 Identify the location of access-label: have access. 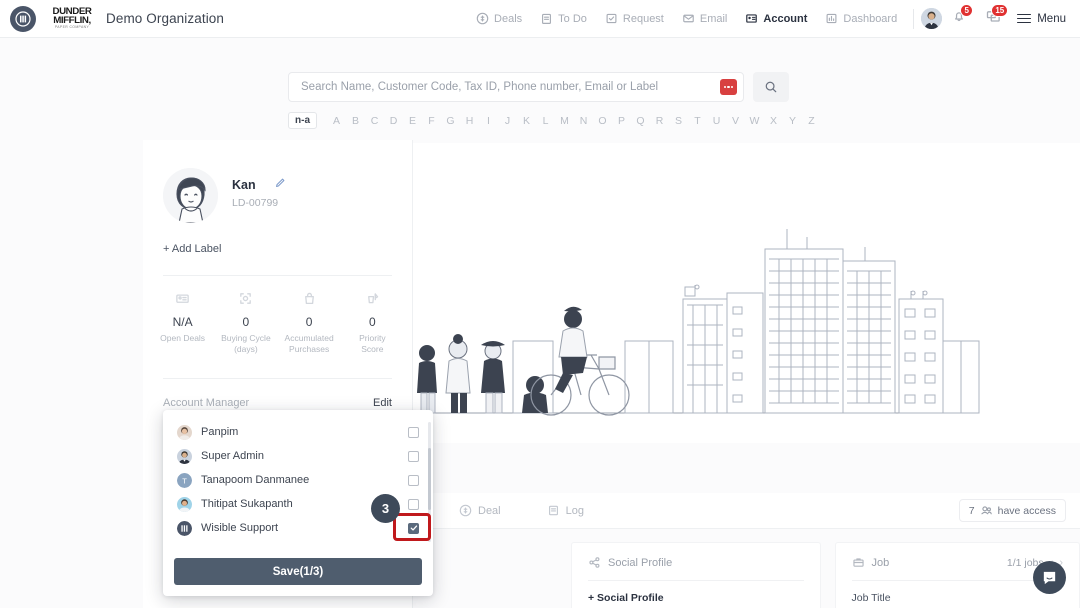
(1026, 510).